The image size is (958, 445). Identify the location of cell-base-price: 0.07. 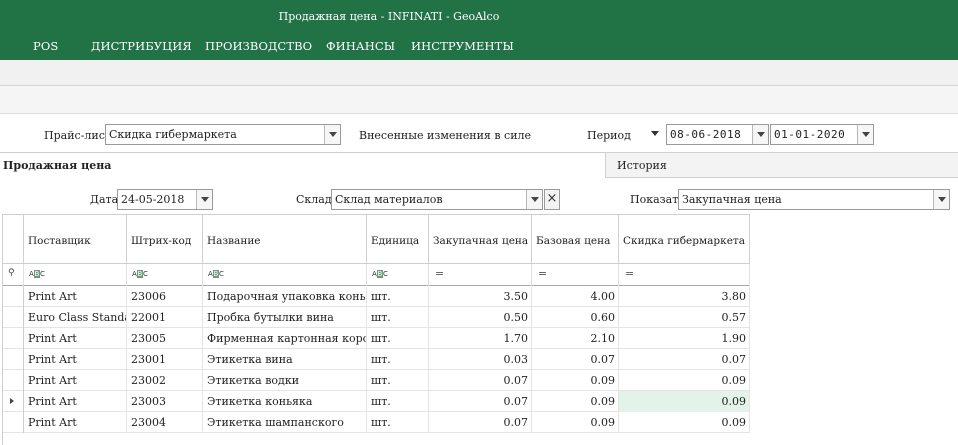
(575, 359).